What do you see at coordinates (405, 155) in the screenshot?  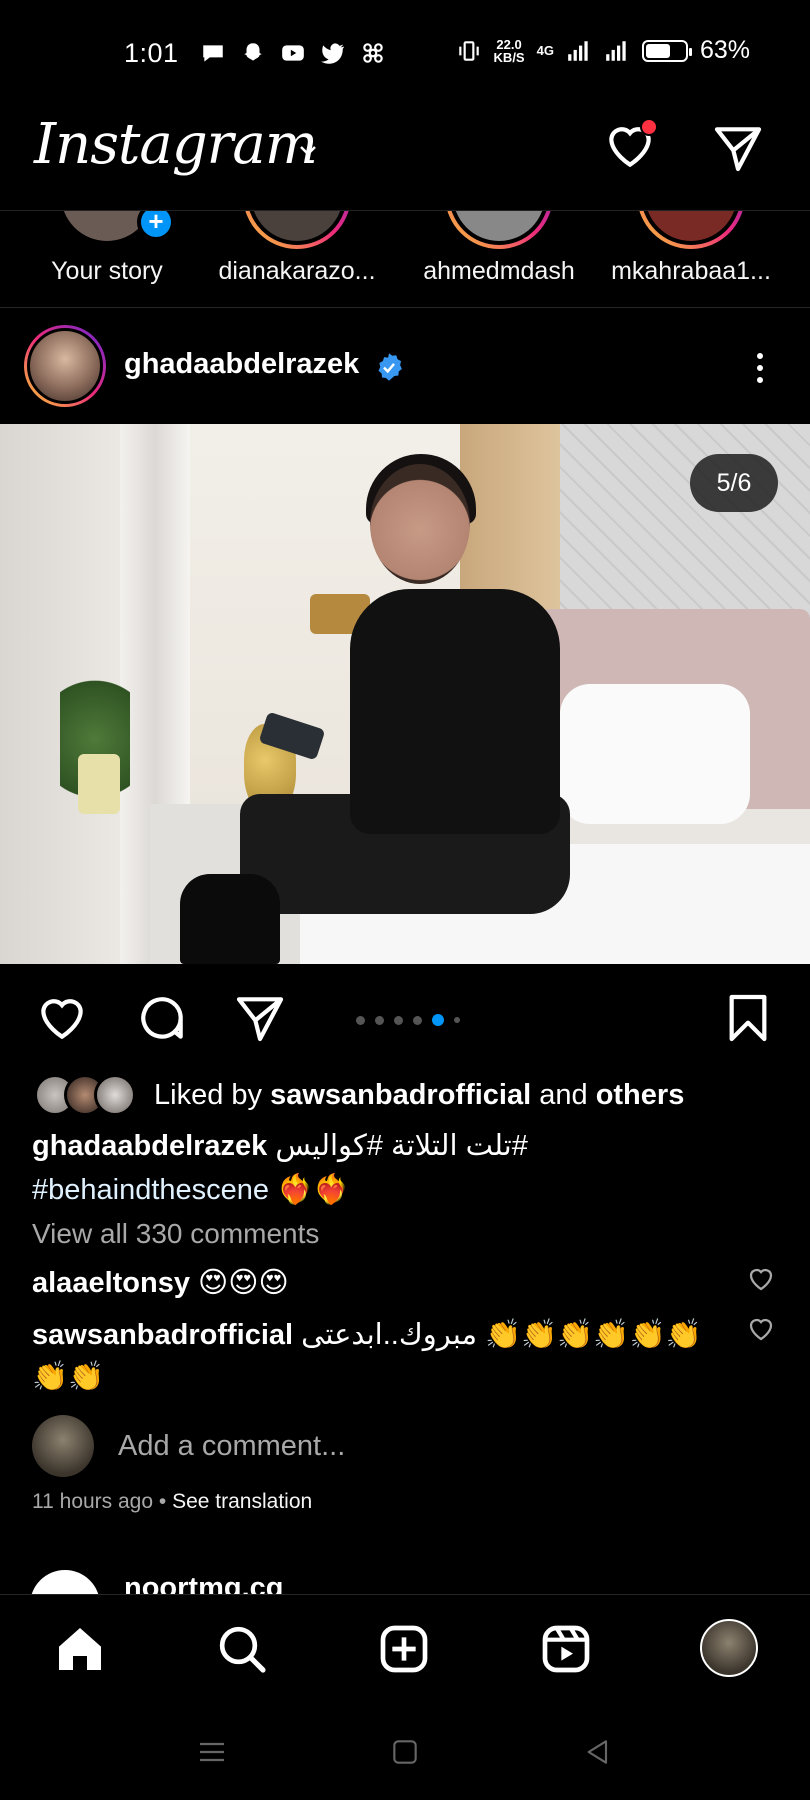 I see `app-header: Instagram` at bounding box center [405, 155].